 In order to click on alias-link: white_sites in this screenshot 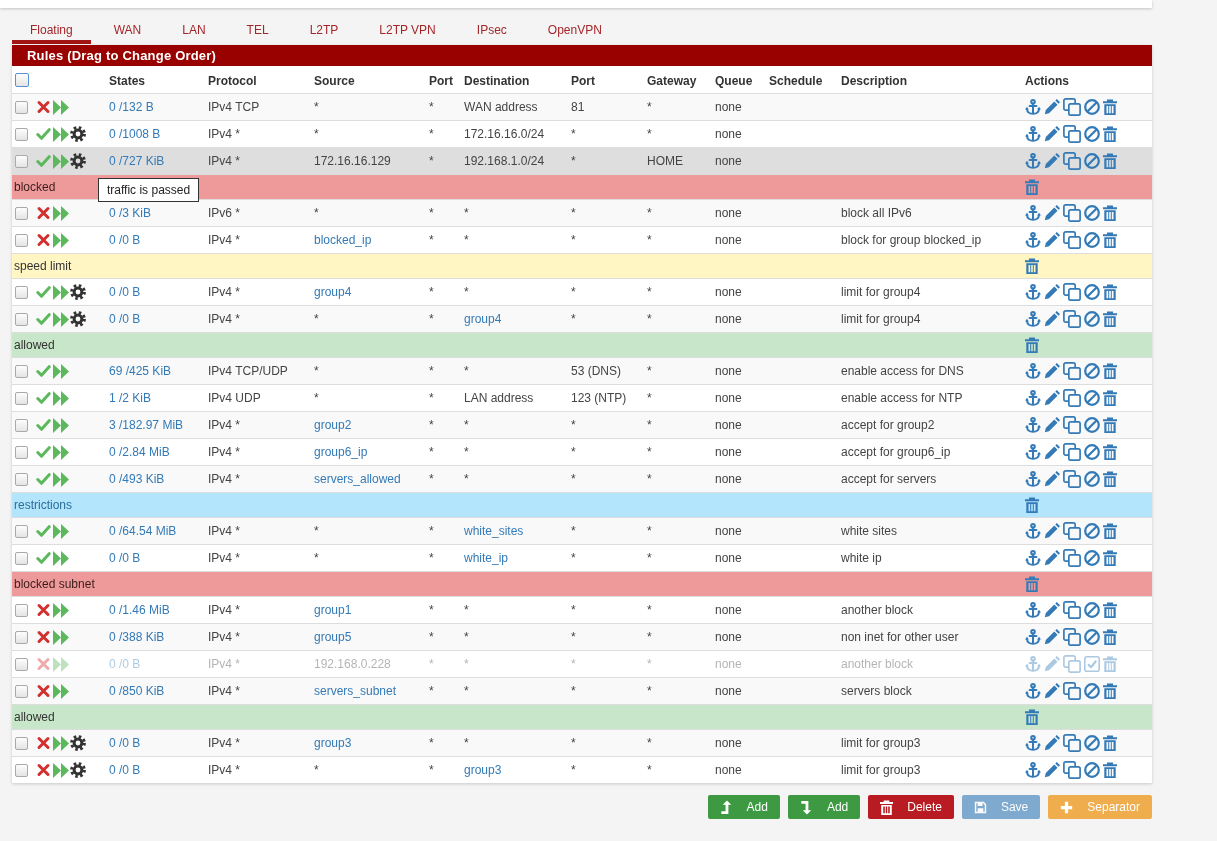, I will do `click(494, 531)`.